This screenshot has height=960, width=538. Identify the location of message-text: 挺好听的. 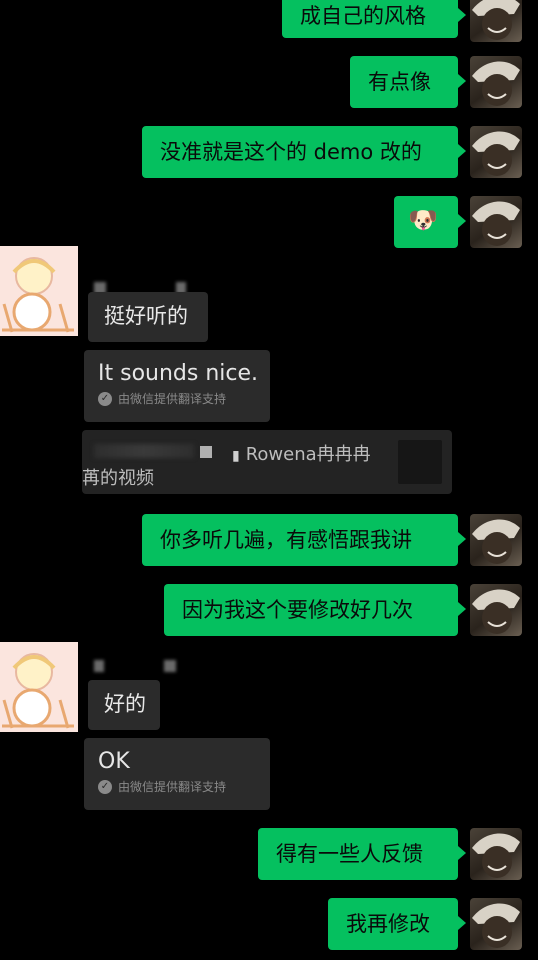
(146, 316).